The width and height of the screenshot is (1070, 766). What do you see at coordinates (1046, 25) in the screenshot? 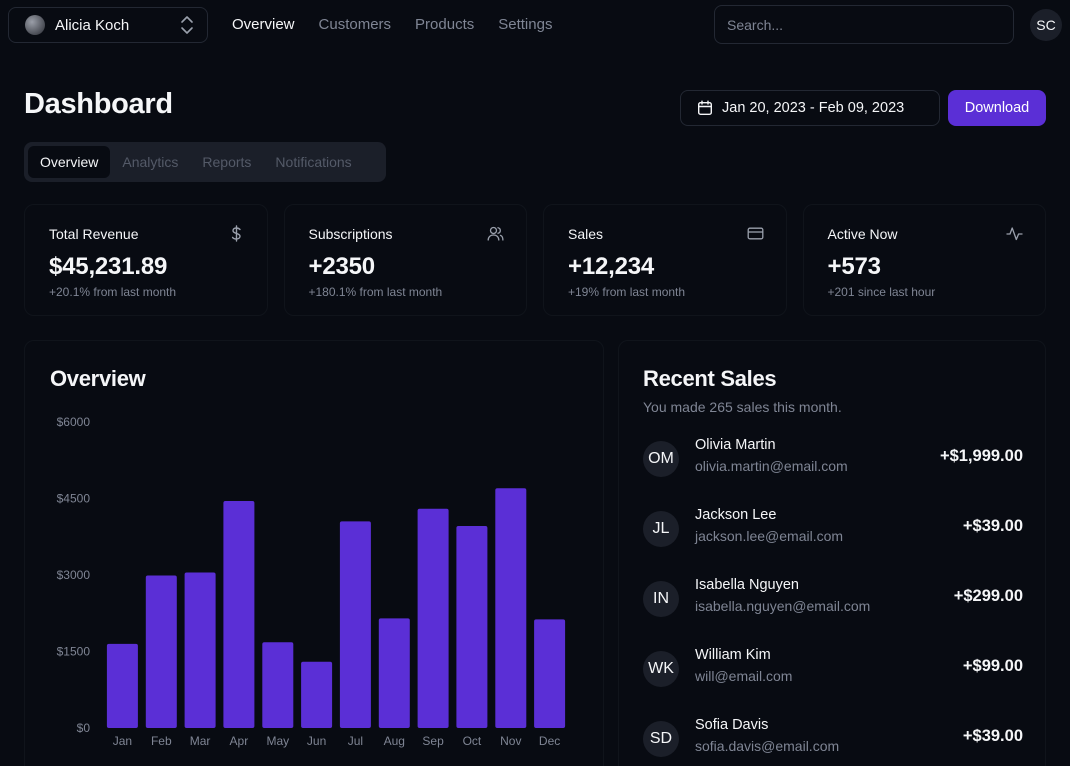
I see `user-avatar: SC` at bounding box center [1046, 25].